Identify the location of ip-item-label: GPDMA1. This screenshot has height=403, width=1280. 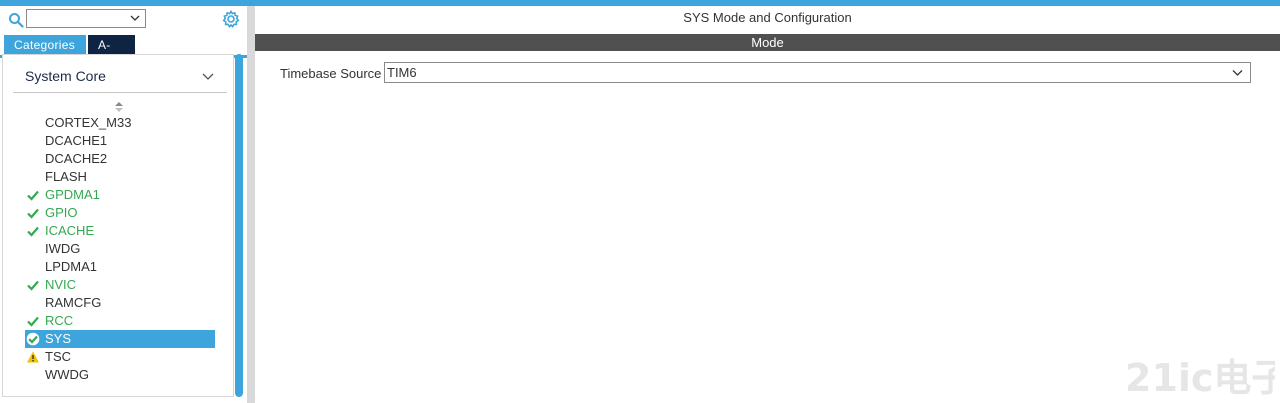
(72, 194).